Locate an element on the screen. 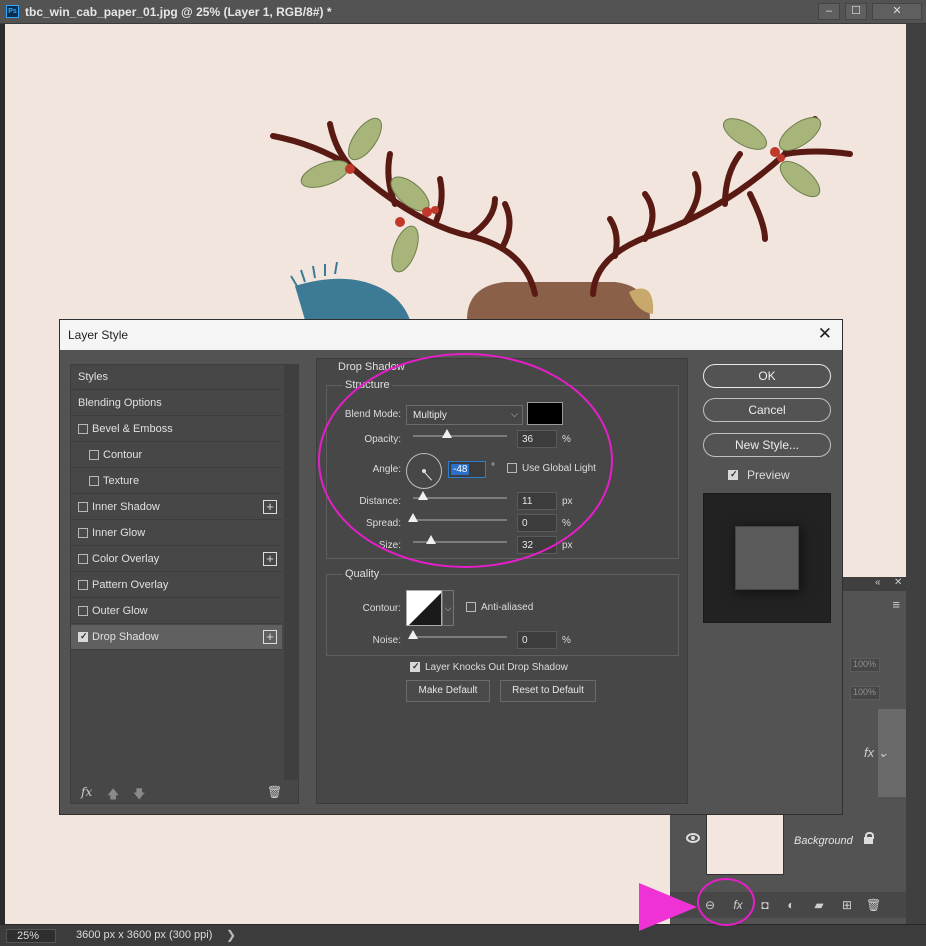  reindeer-artwork is located at coordinates (561, 218).